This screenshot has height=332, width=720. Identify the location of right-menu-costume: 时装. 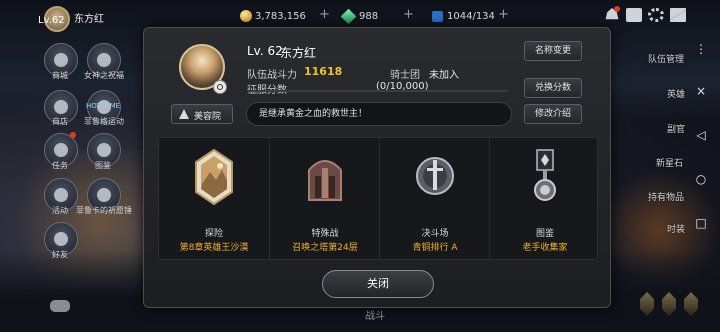
(676, 228).